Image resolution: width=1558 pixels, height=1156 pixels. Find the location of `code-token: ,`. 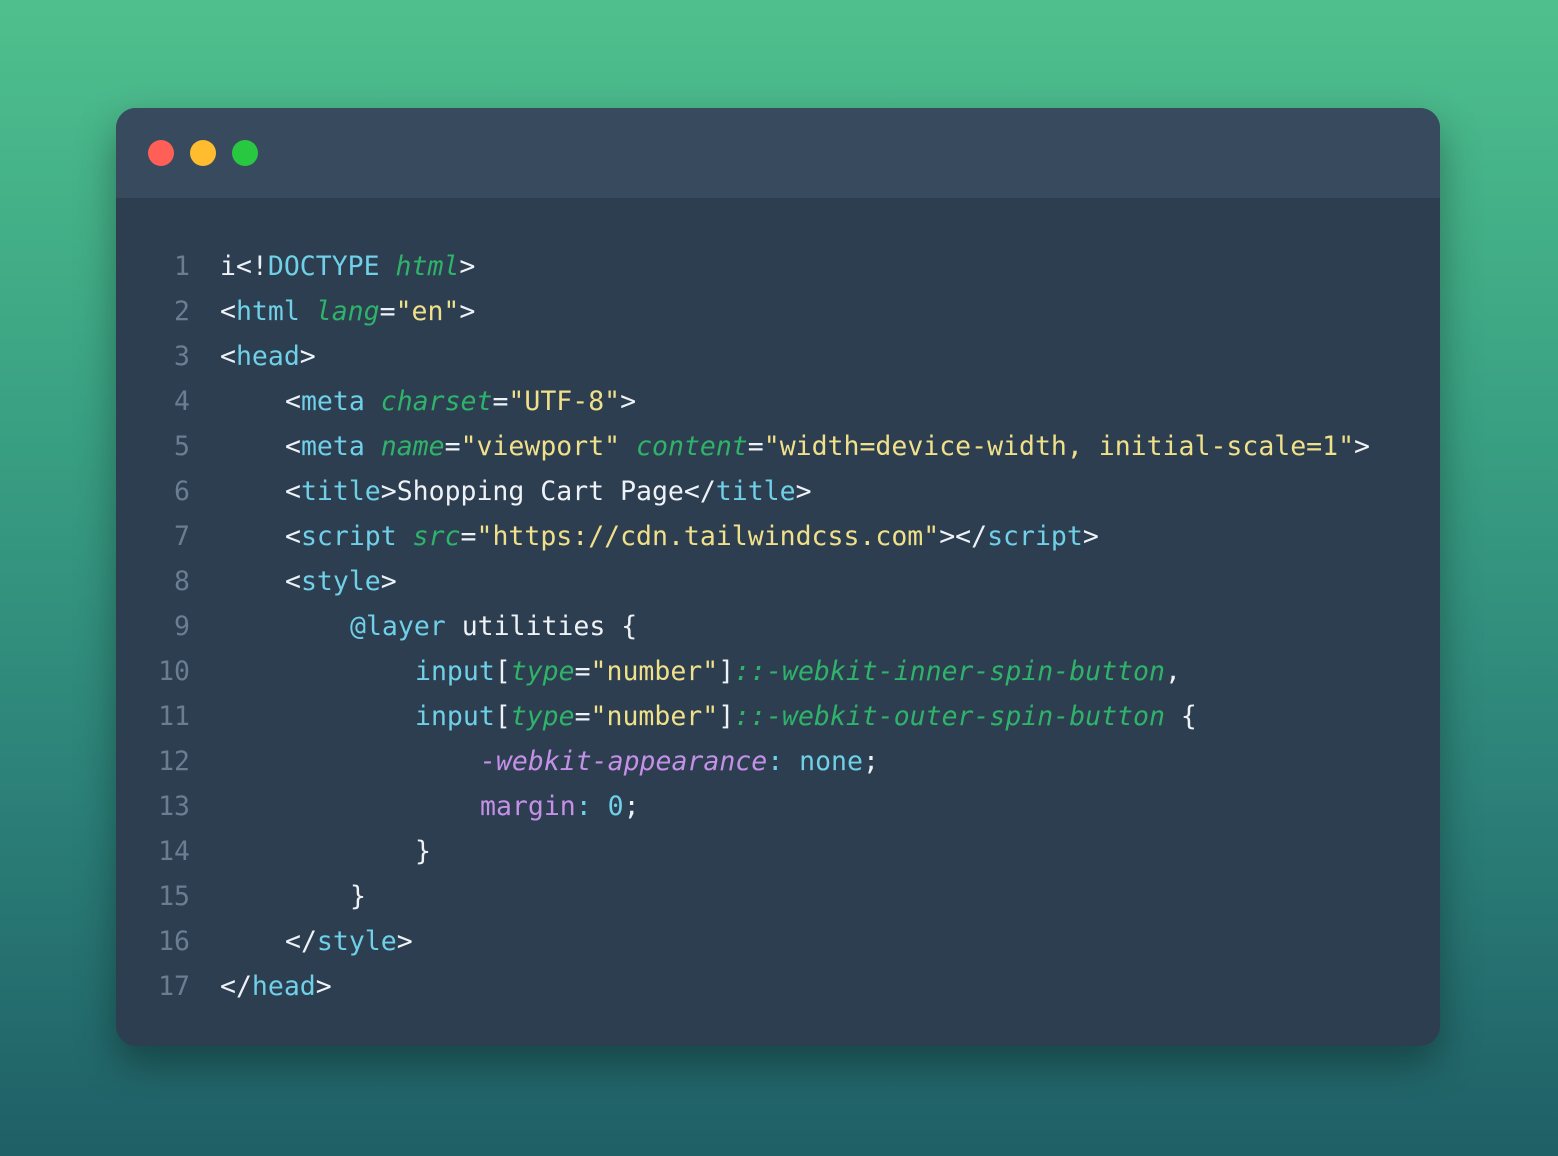

code-token: , is located at coordinates (1172, 671).